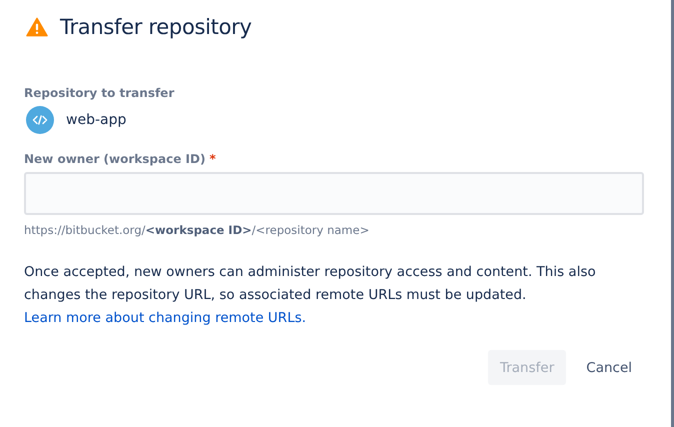 The width and height of the screenshot is (674, 427). What do you see at coordinates (609, 367) in the screenshot?
I see `cancel-button: Cancel` at bounding box center [609, 367].